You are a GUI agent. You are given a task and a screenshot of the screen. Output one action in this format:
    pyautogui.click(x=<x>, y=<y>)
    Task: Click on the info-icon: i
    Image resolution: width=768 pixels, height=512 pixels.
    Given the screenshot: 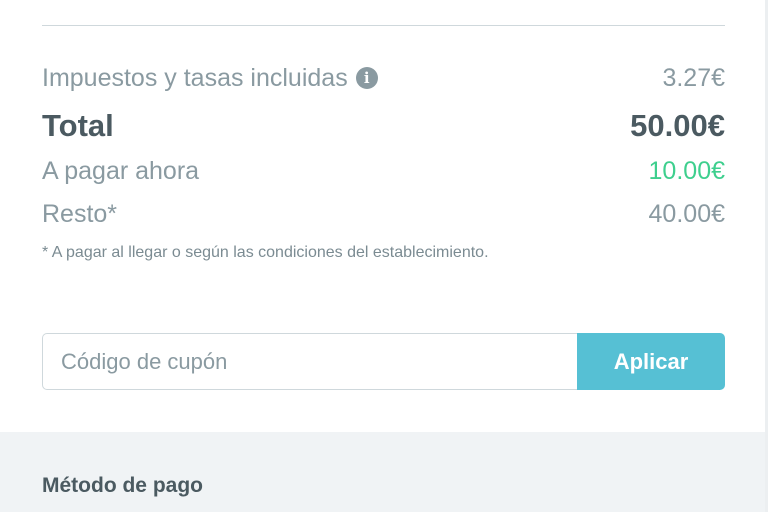 What is the action you would take?
    pyautogui.click(x=366, y=78)
    